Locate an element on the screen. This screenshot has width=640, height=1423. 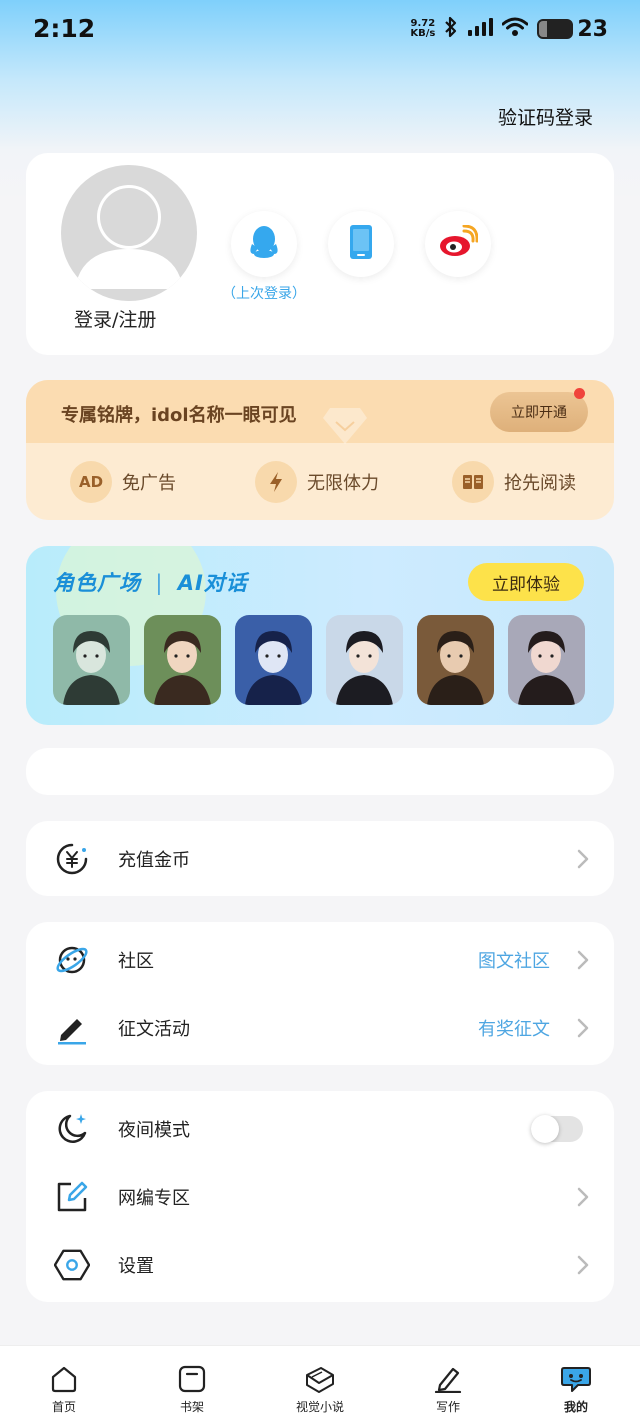
perk-early-reading: 抢先阅读 is located at coordinates (514, 482).